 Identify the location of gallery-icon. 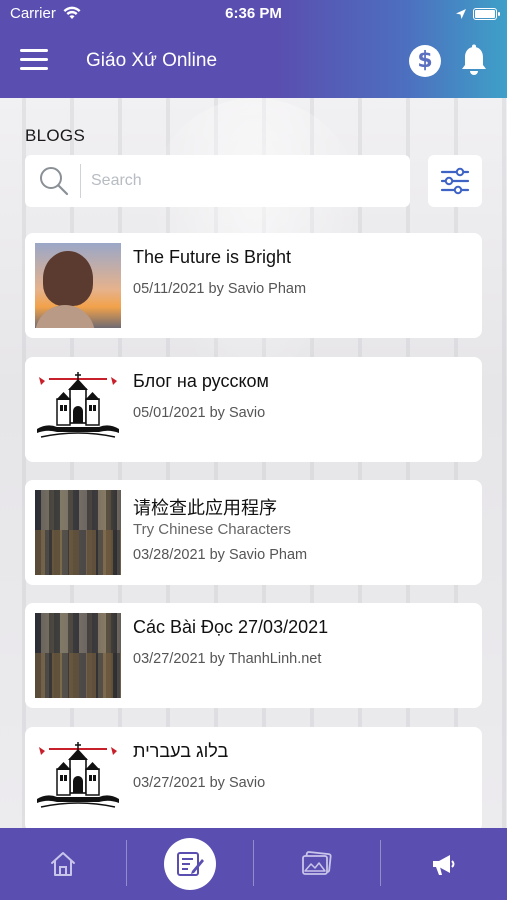
(317, 863).